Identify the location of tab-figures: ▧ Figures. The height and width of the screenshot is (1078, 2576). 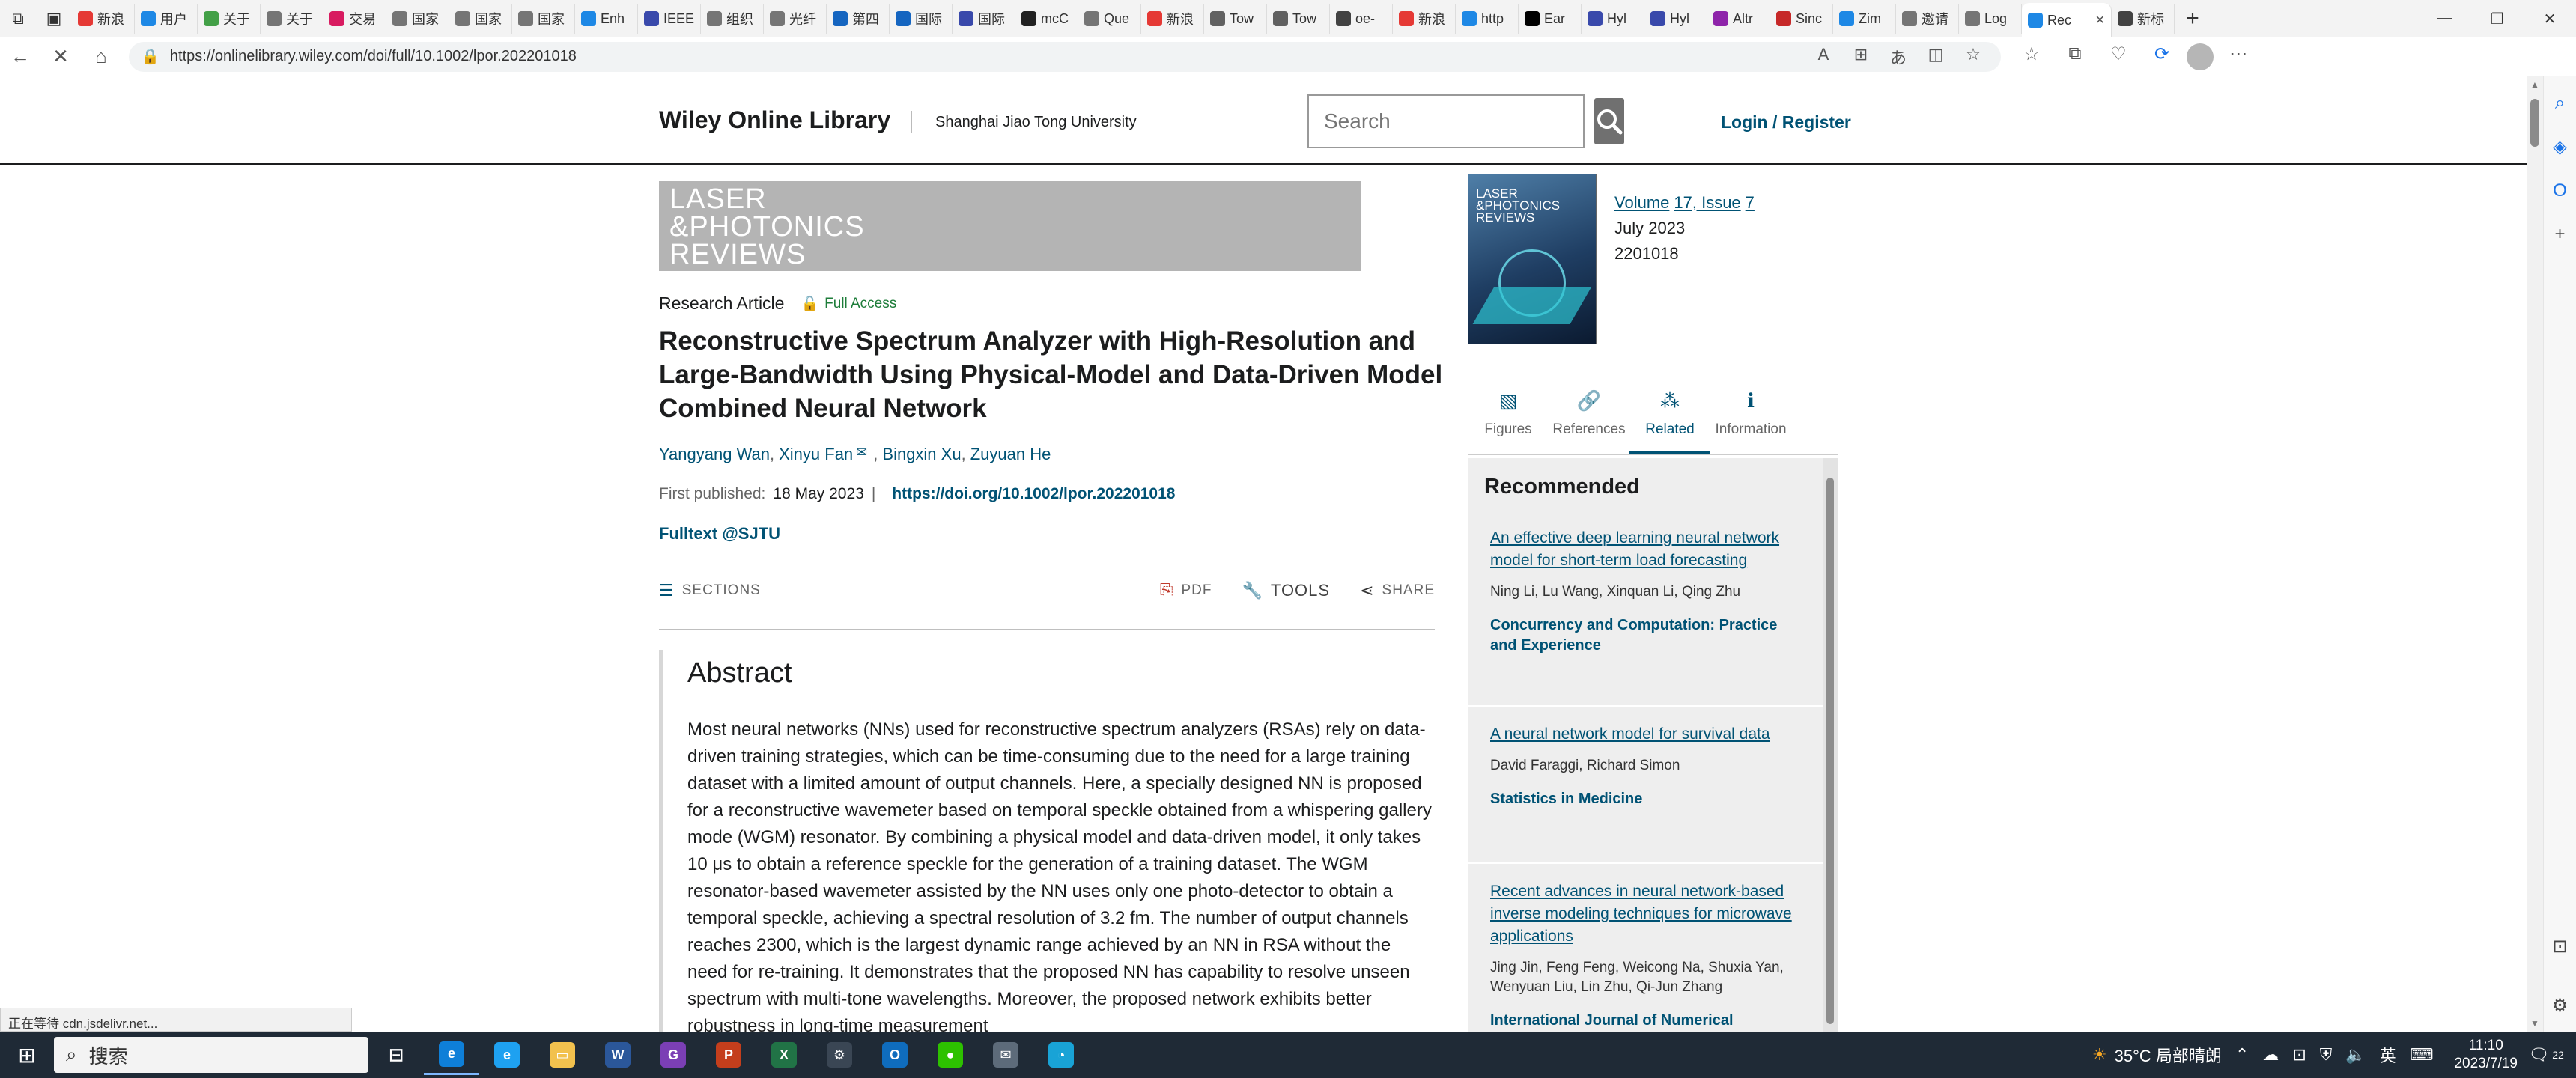
(1508, 418).